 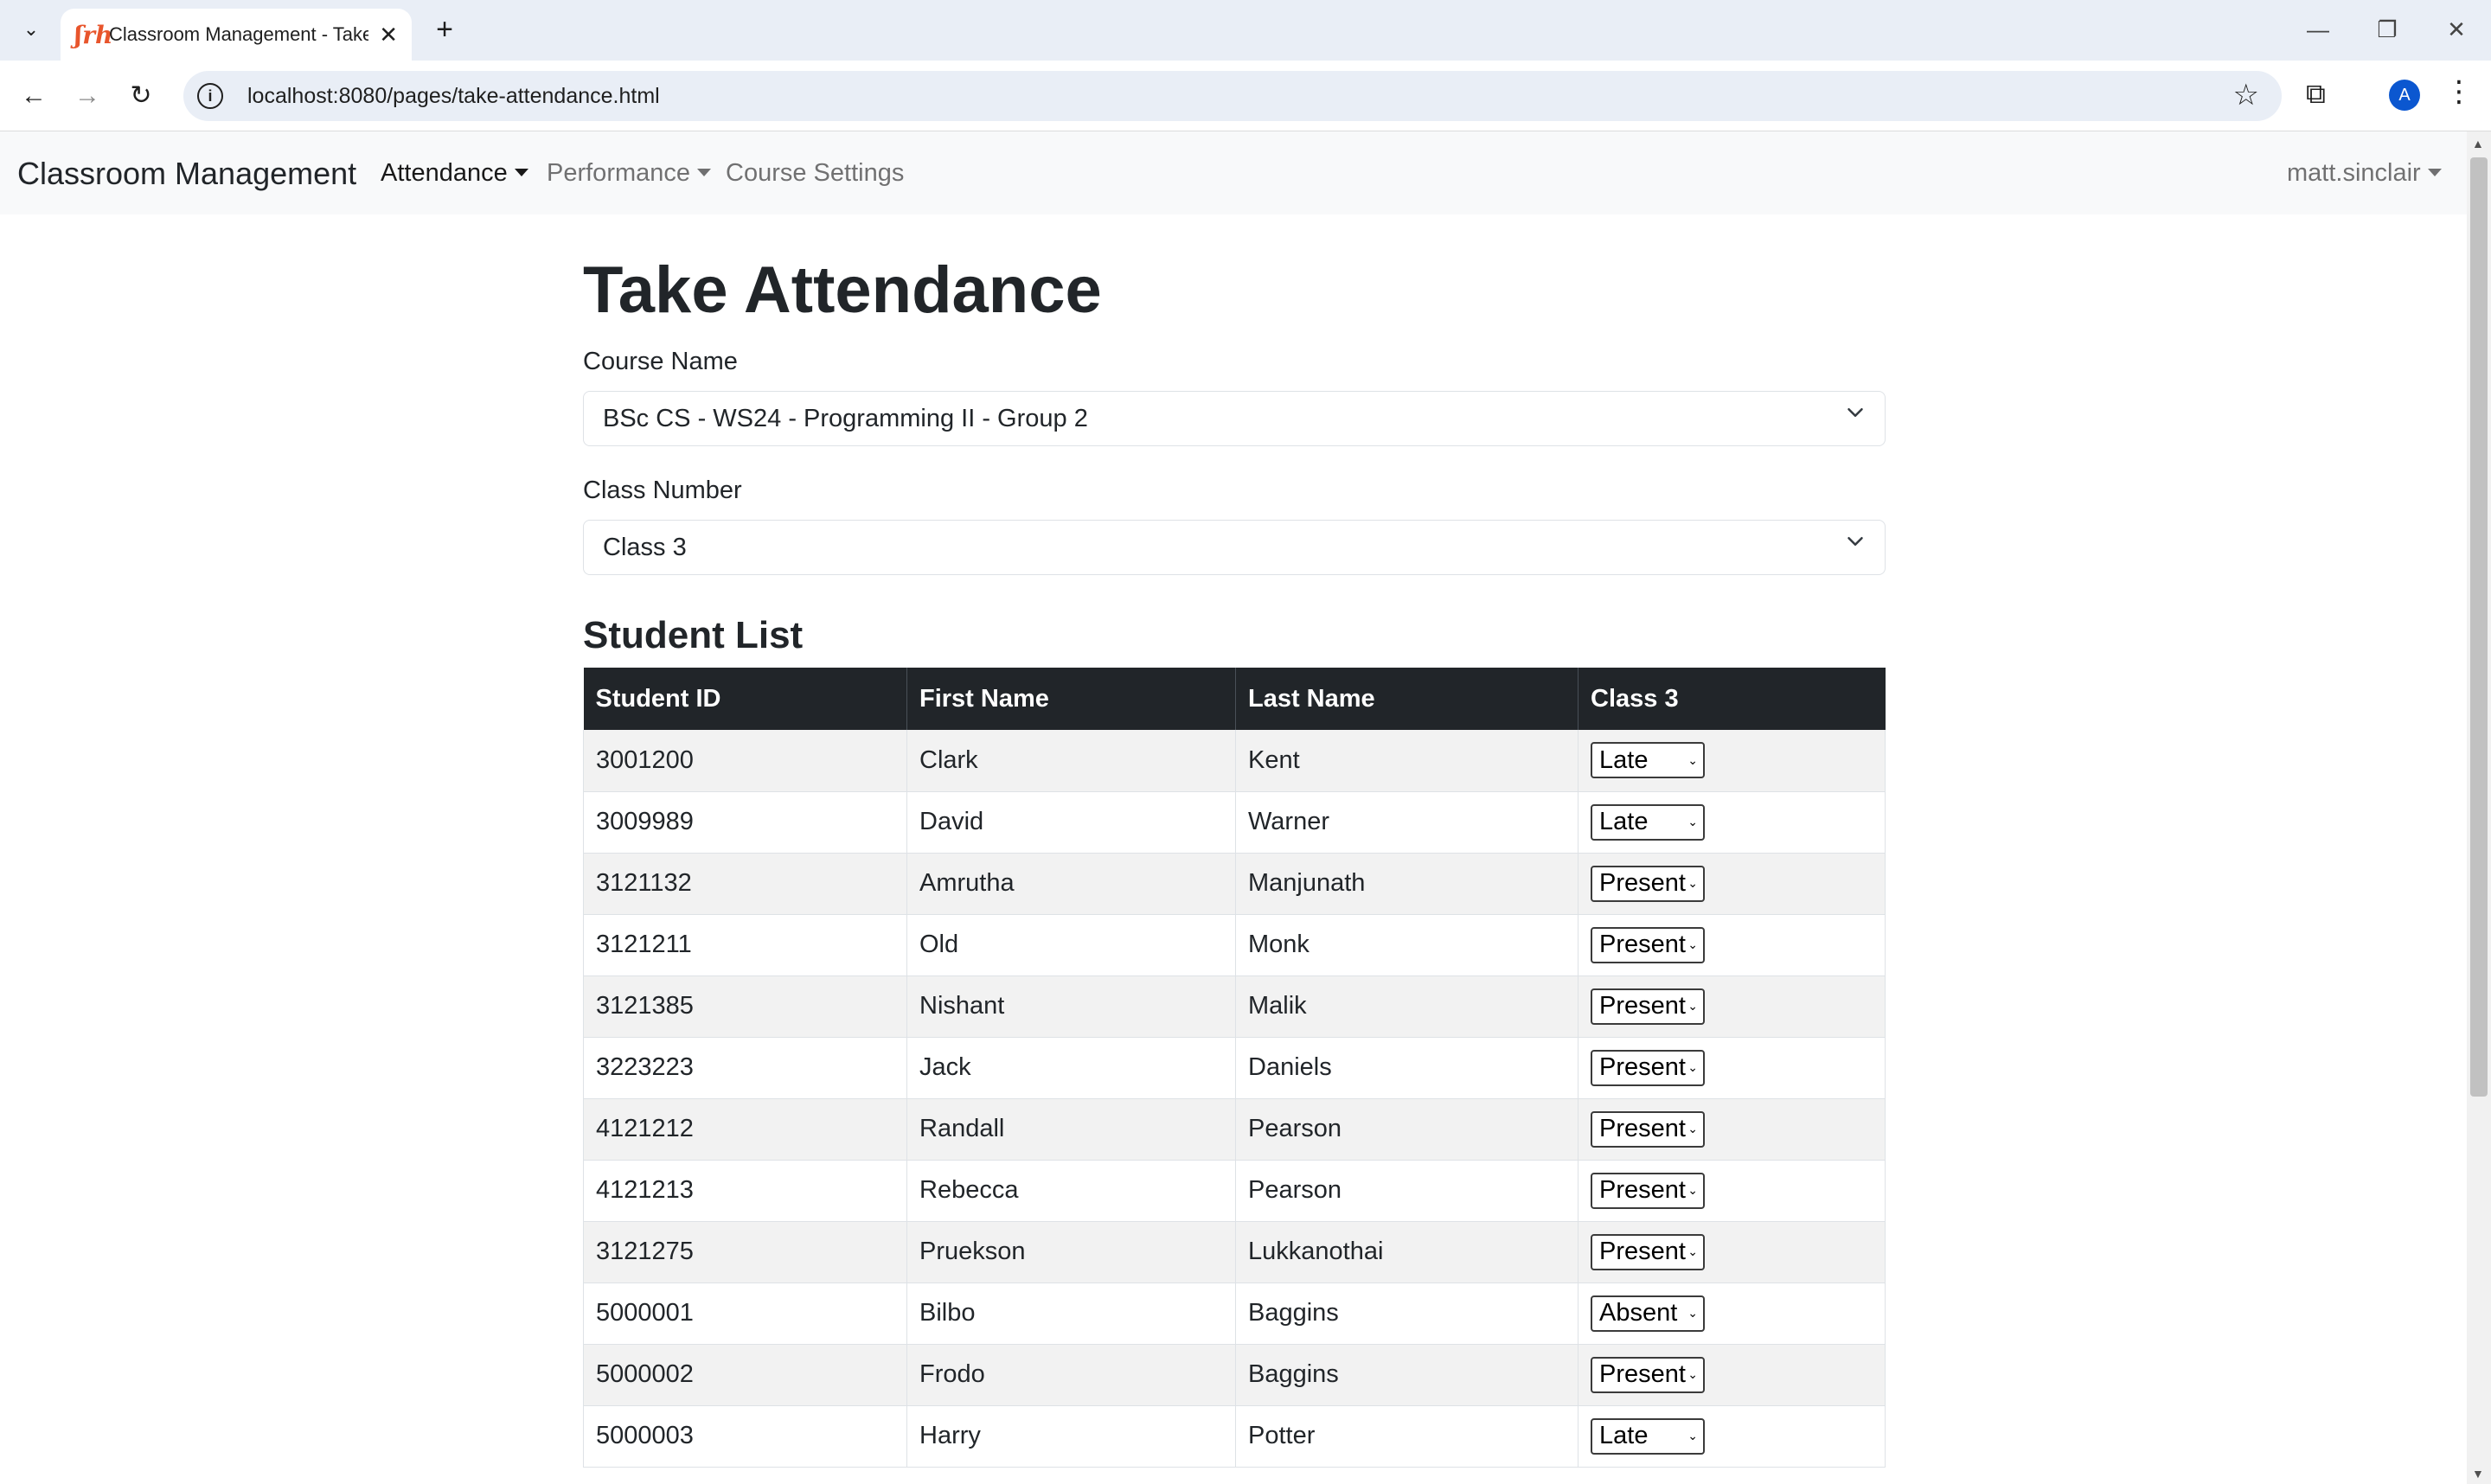 What do you see at coordinates (2316, 95) in the screenshot?
I see `extensions-puzzle-icon: ⧉` at bounding box center [2316, 95].